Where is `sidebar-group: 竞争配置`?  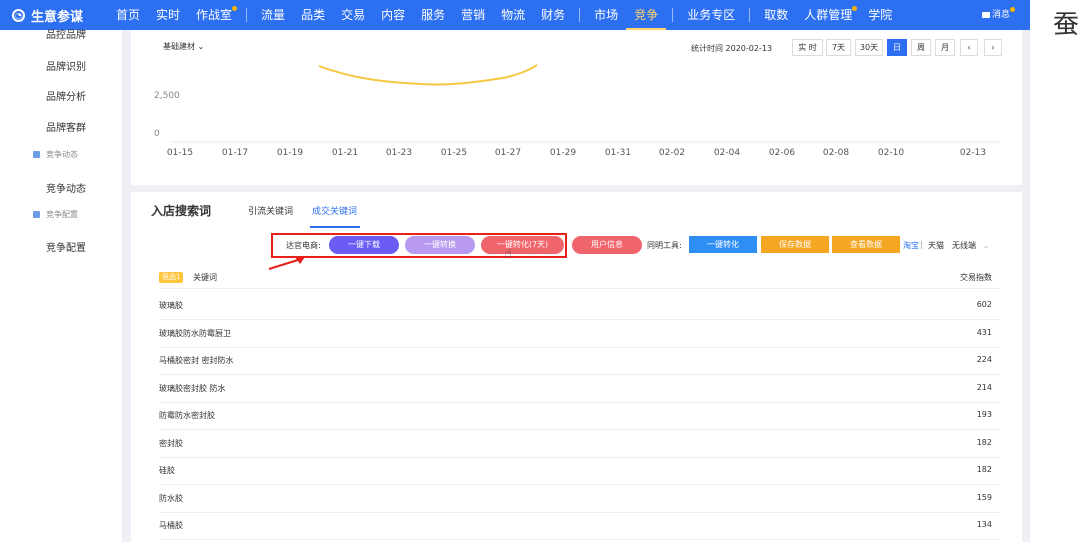 sidebar-group: 竞争配置 is located at coordinates (55, 214).